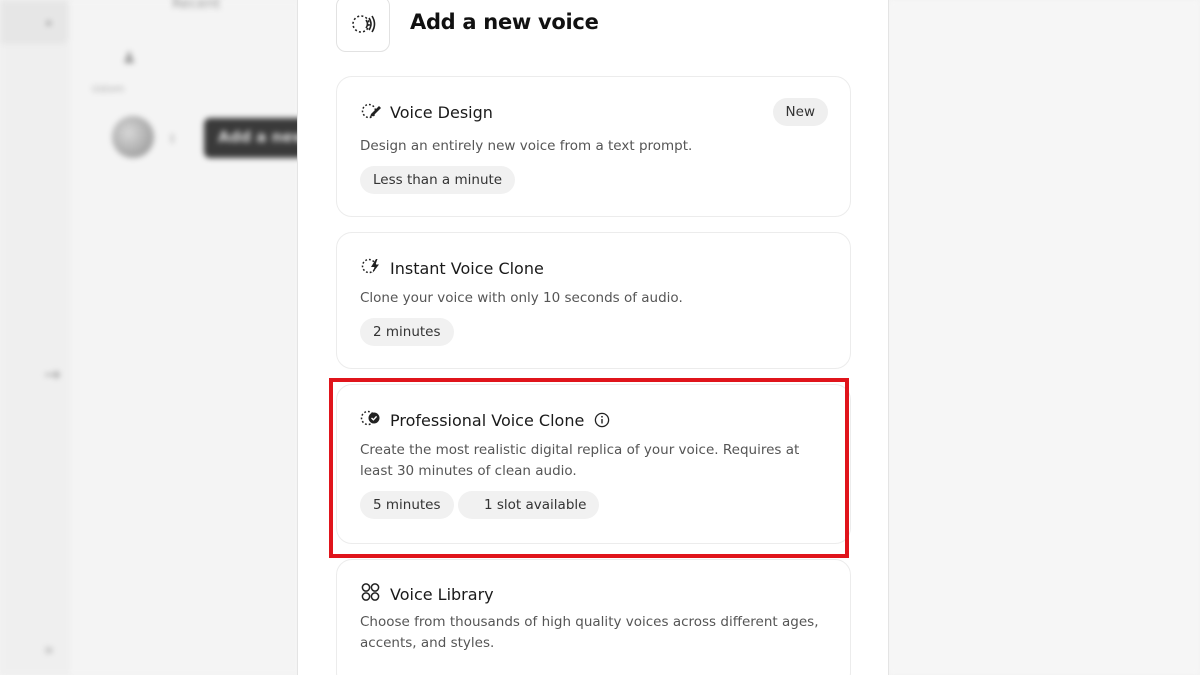 This screenshot has width=1200, height=675. Describe the element at coordinates (371, 268) in the screenshot. I see `lightning-icon` at that location.